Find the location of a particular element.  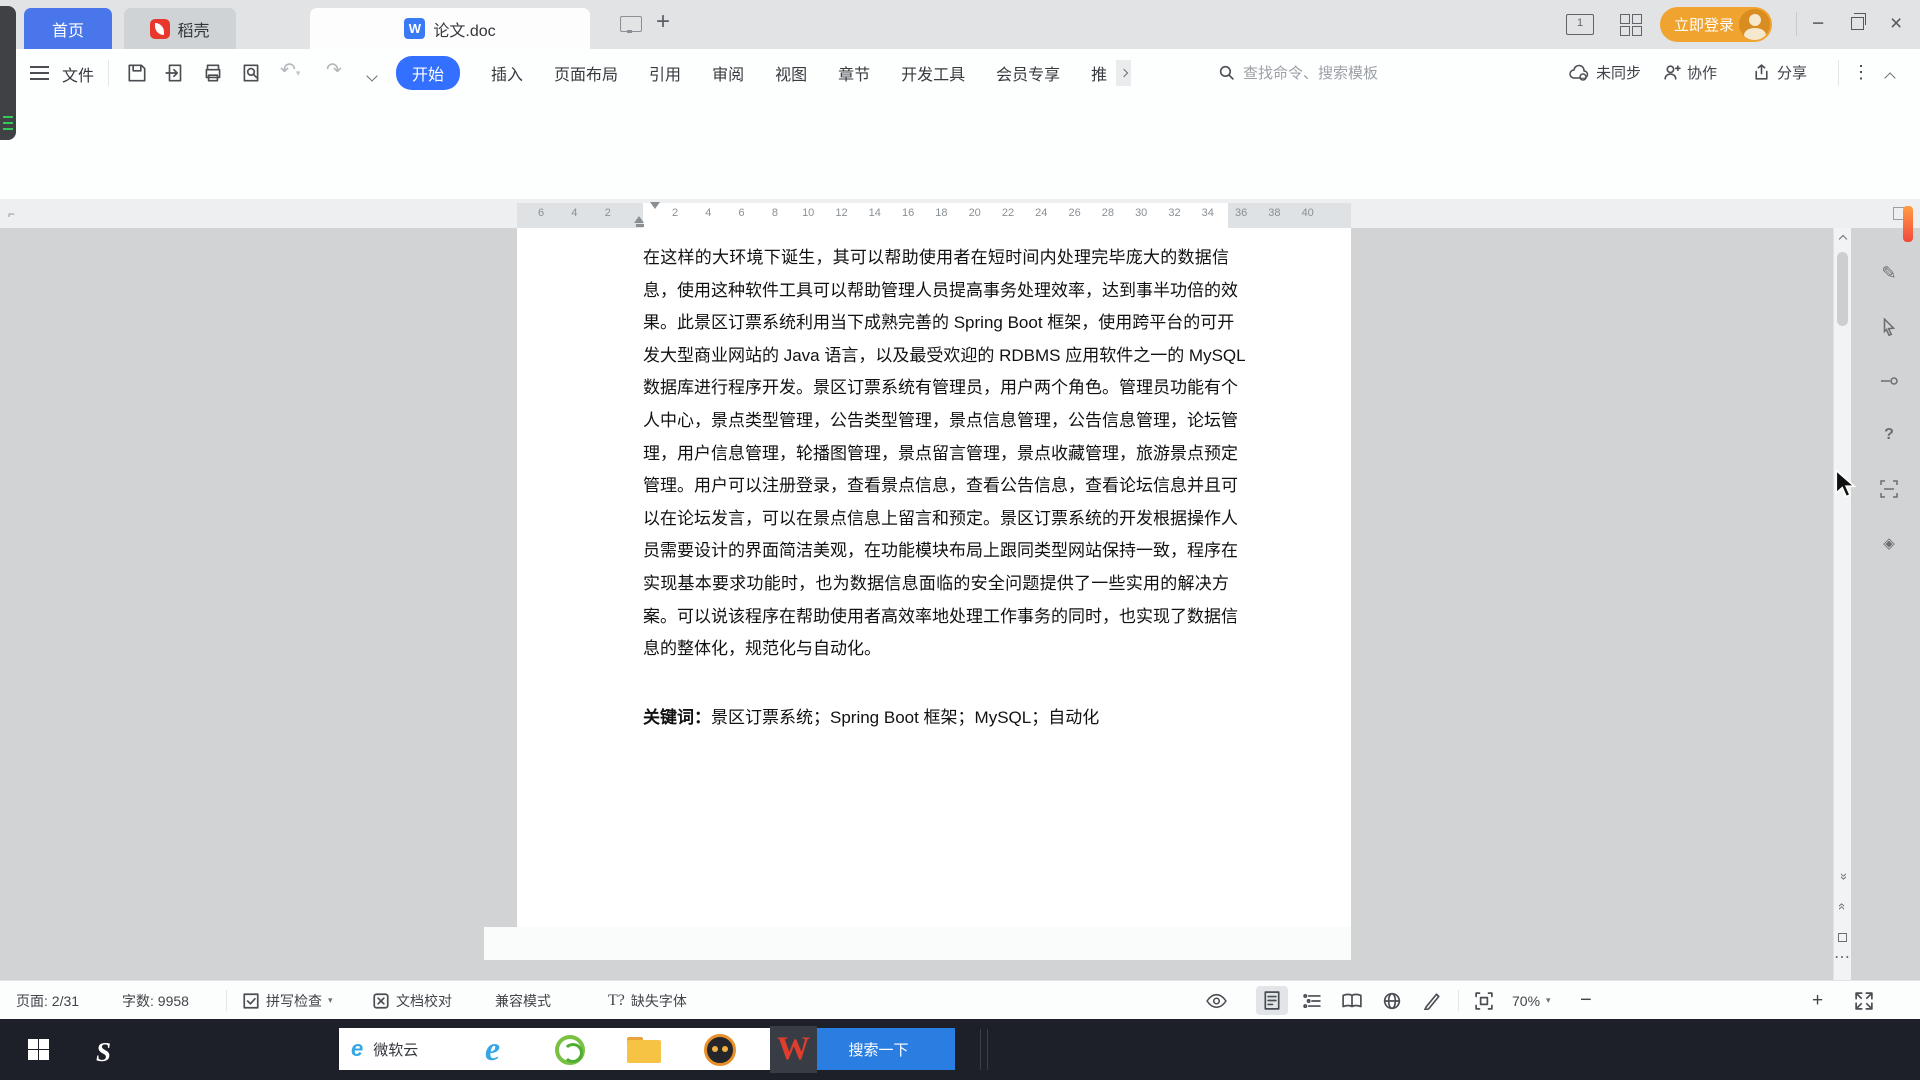

web-view-icon is located at coordinates (1392, 1000).